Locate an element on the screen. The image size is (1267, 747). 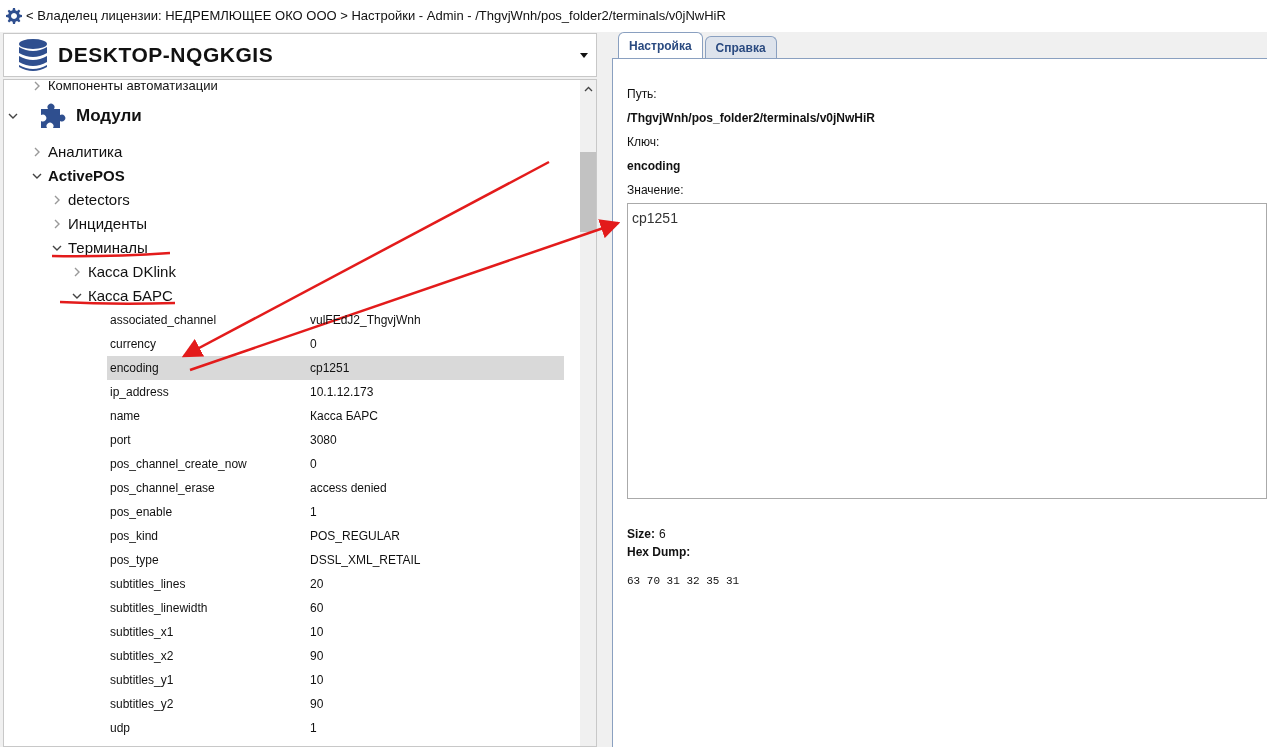
property-row: subtitles_lines 20 is located at coordinates (335, 584).